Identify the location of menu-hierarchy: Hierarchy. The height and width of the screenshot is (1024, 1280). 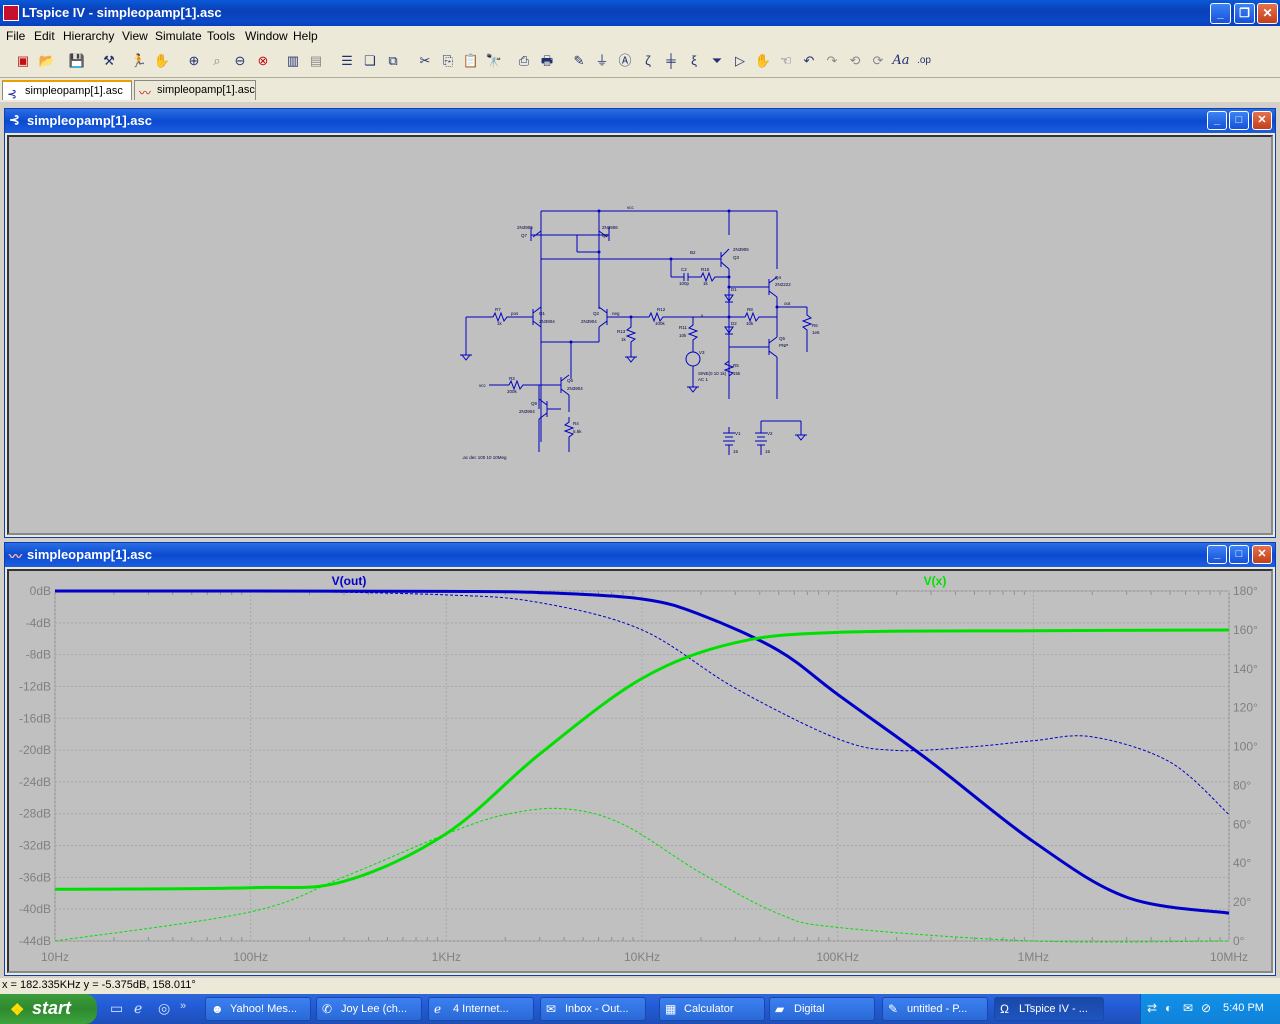
(88, 36).